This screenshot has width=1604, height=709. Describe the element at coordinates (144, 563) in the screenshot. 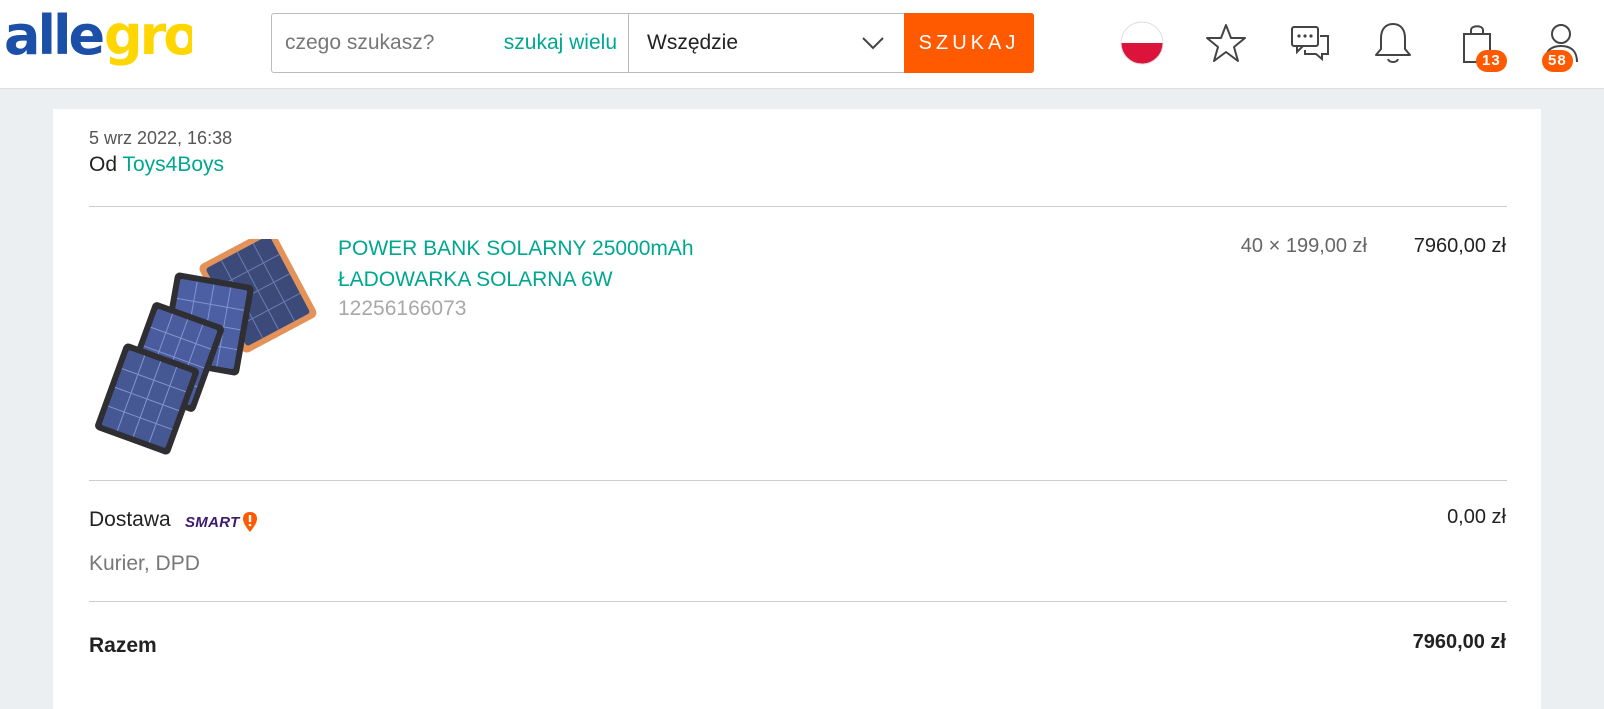

I see `delivery-method: Kurier, DPD` at that location.